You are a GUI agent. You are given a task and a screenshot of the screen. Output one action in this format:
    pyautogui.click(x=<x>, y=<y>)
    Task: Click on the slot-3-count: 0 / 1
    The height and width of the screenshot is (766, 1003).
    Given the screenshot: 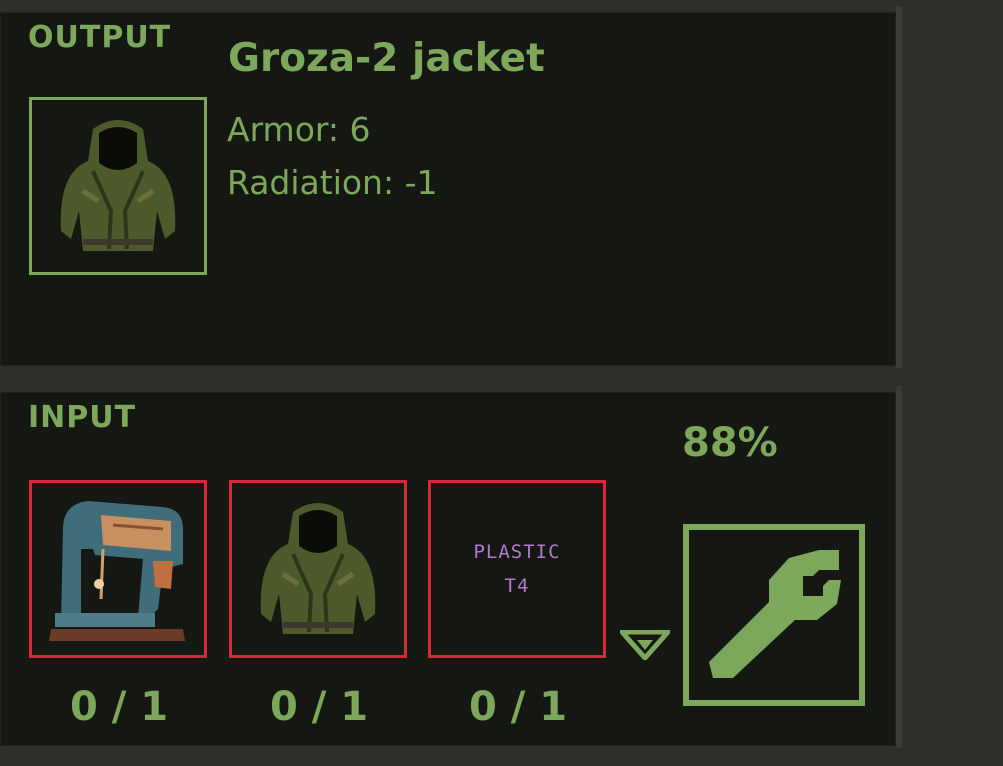 What is the action you would take?
    pyautogui.click(x=518, y=707)
    